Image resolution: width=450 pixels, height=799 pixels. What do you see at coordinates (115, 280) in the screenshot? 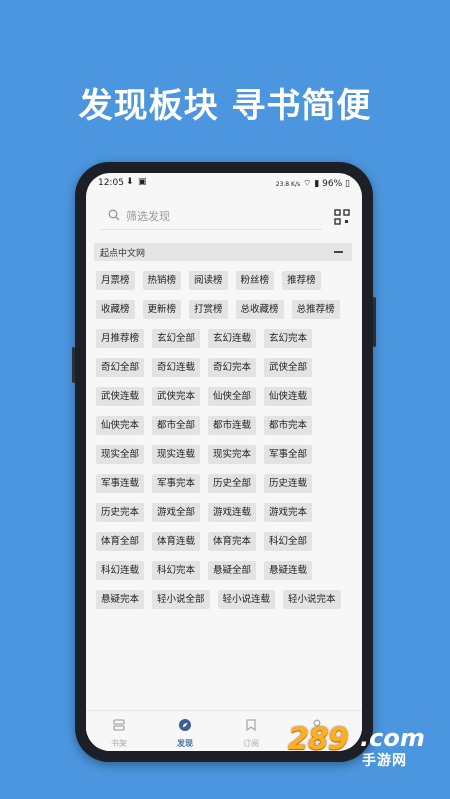
I see `category-tag: 月票榜` at bounding box center [115, 280].